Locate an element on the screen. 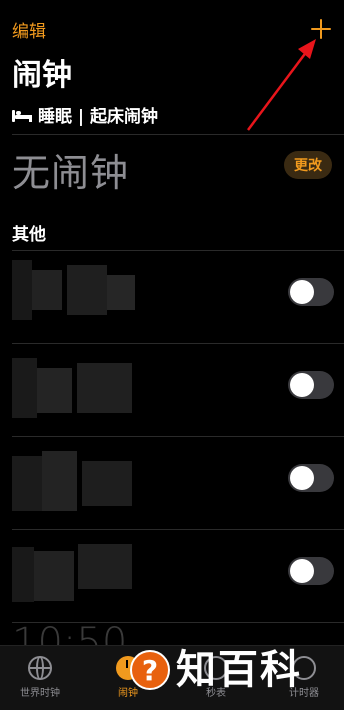 The width and height of the screenshot is (344, 710). globe-icon is located at coordinates (40, 668).